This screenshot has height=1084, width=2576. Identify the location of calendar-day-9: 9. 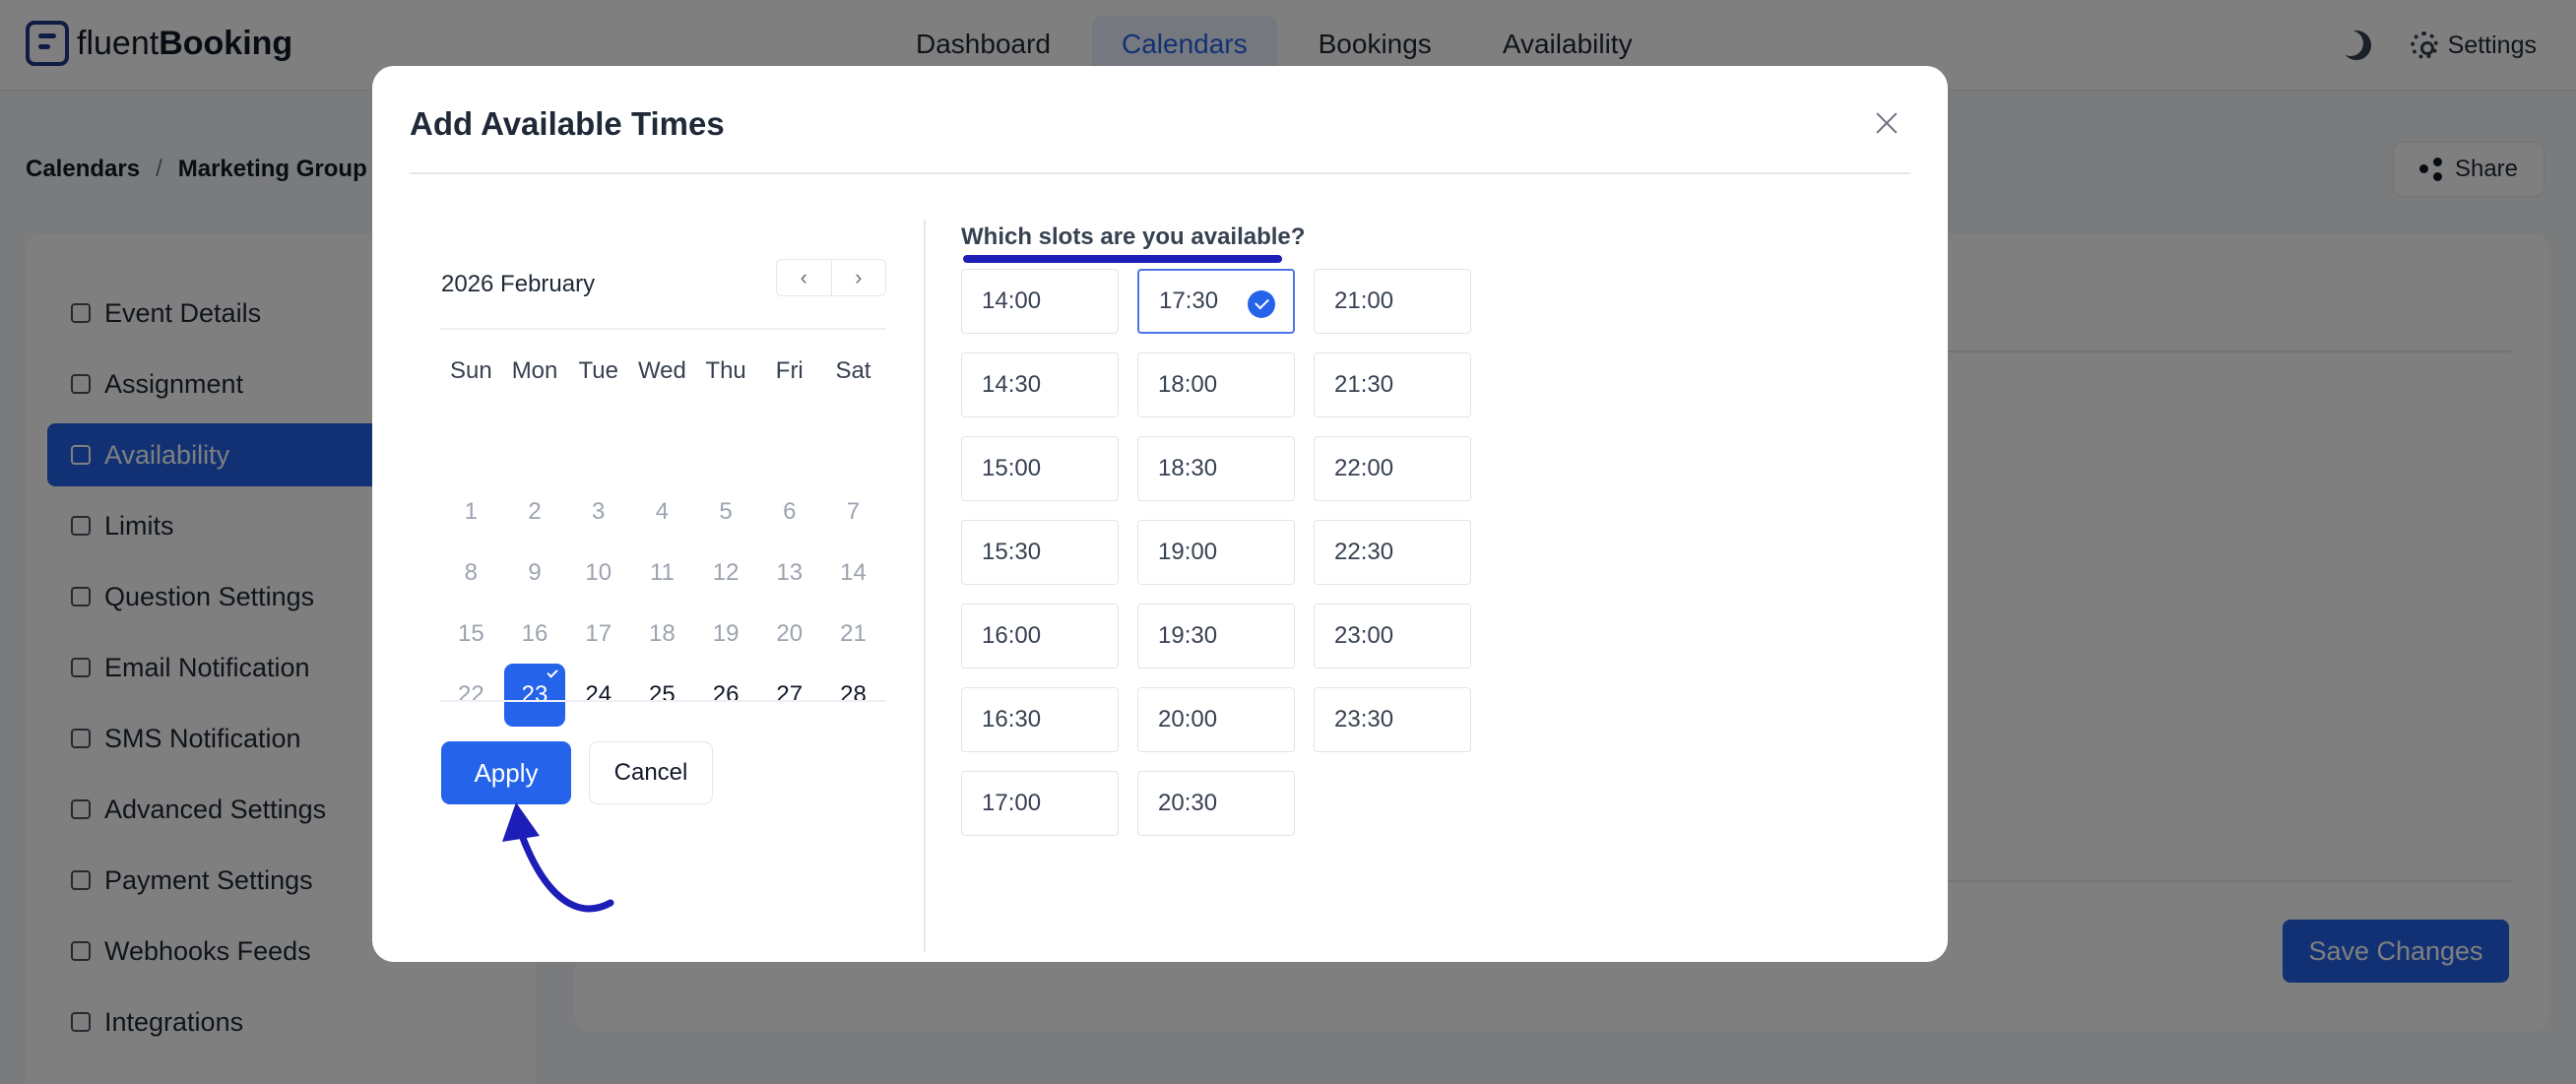
(535, 572).